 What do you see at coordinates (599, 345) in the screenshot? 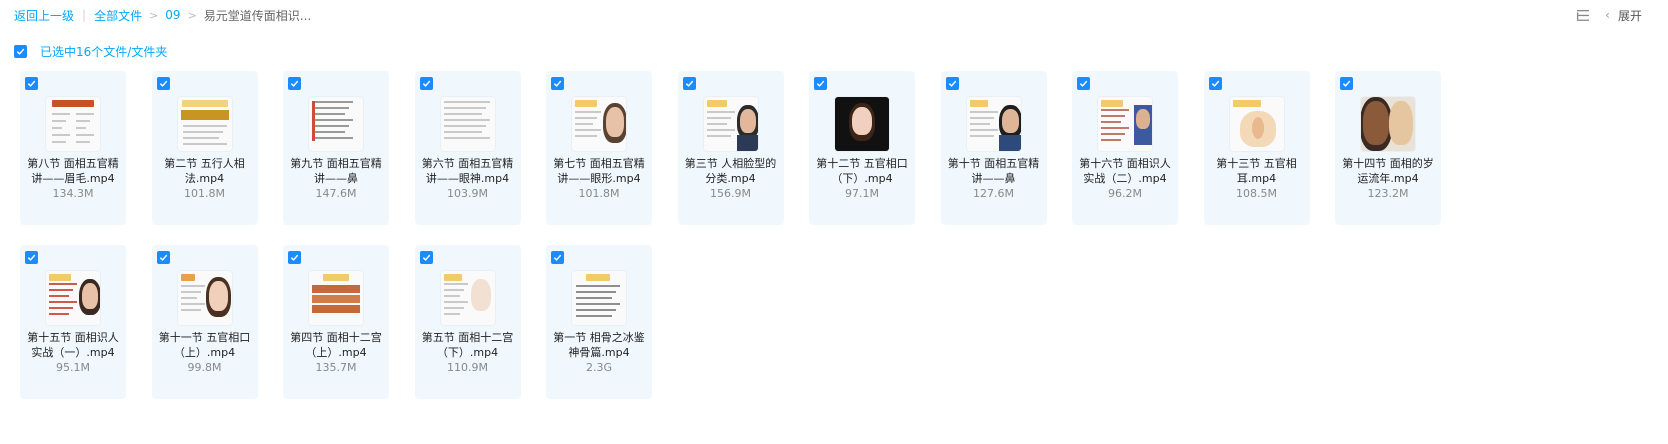
I see `file-name: 第一节 相骨之冰鉴神骨篇.mp4` at bounding box center [599, 345].